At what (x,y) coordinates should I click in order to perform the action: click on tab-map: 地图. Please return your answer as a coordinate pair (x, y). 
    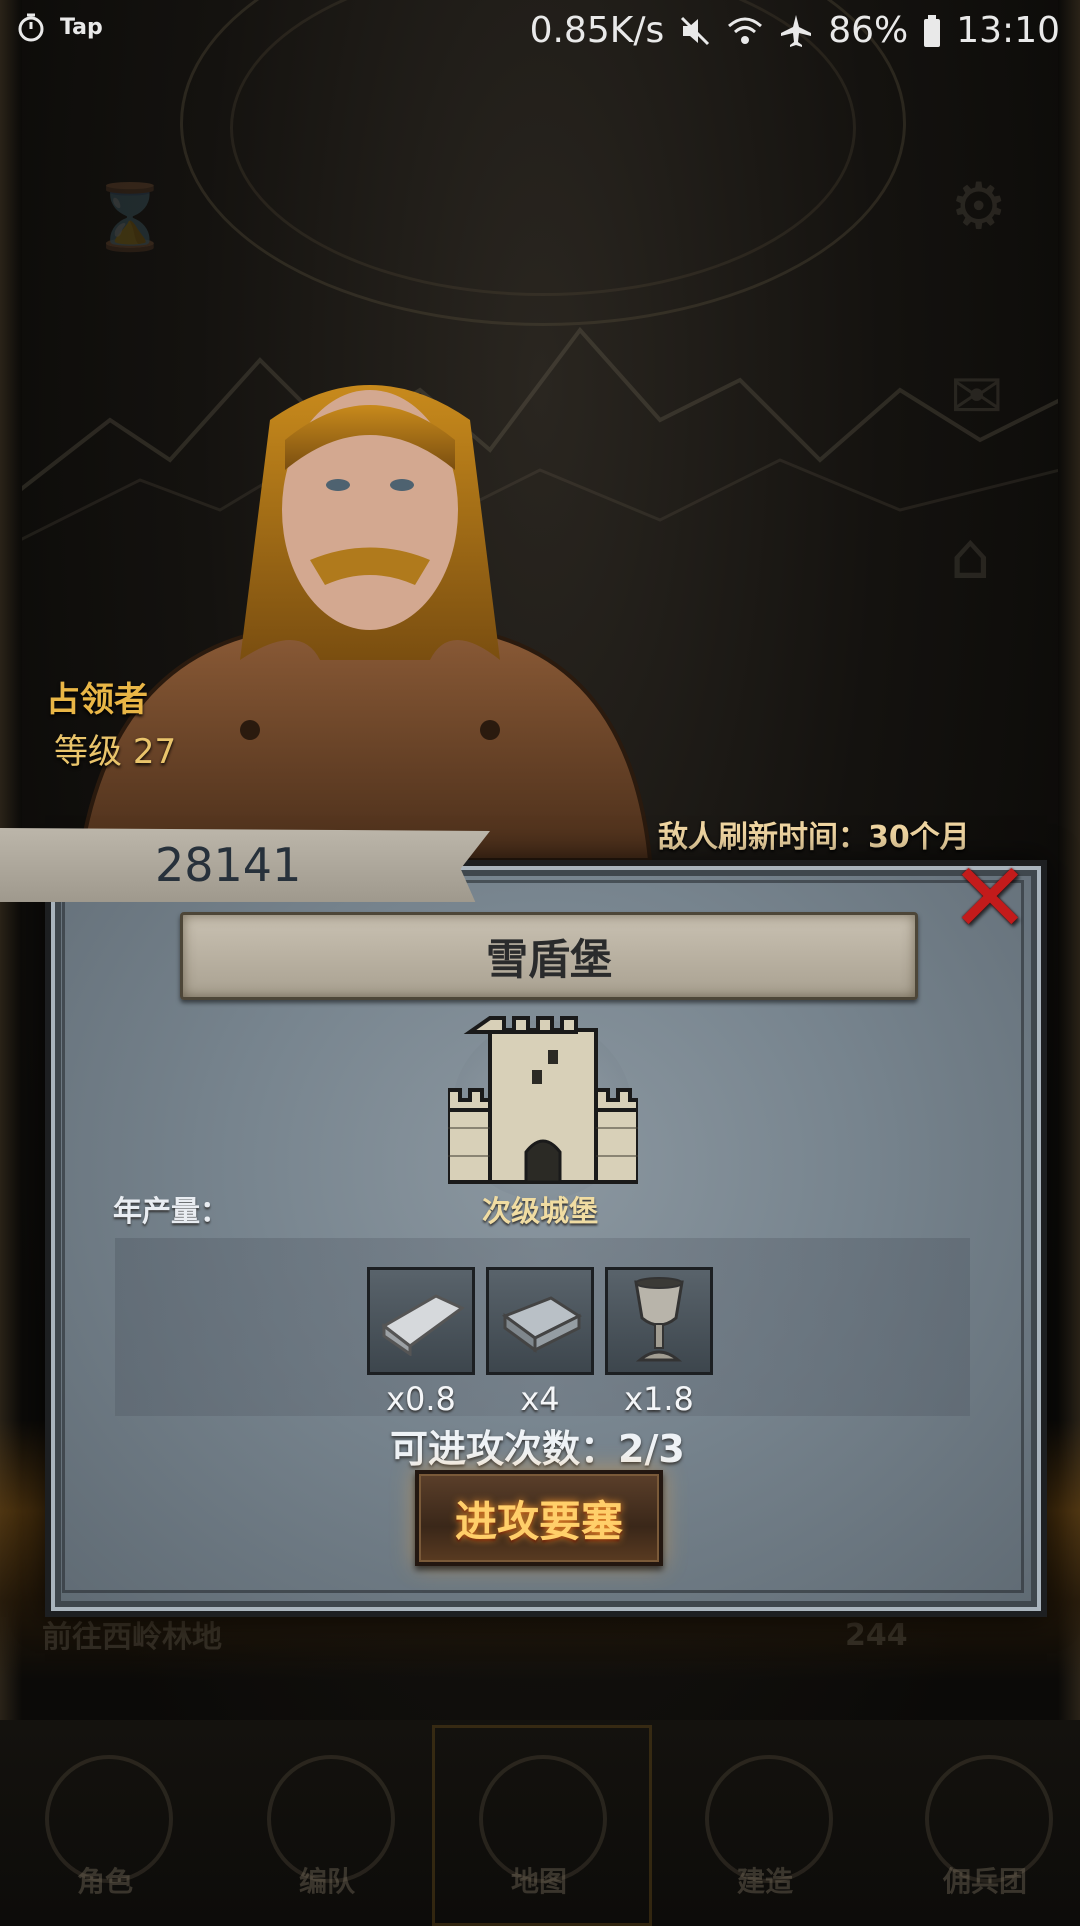
    Looking at the image, I should click on (539, 1880).